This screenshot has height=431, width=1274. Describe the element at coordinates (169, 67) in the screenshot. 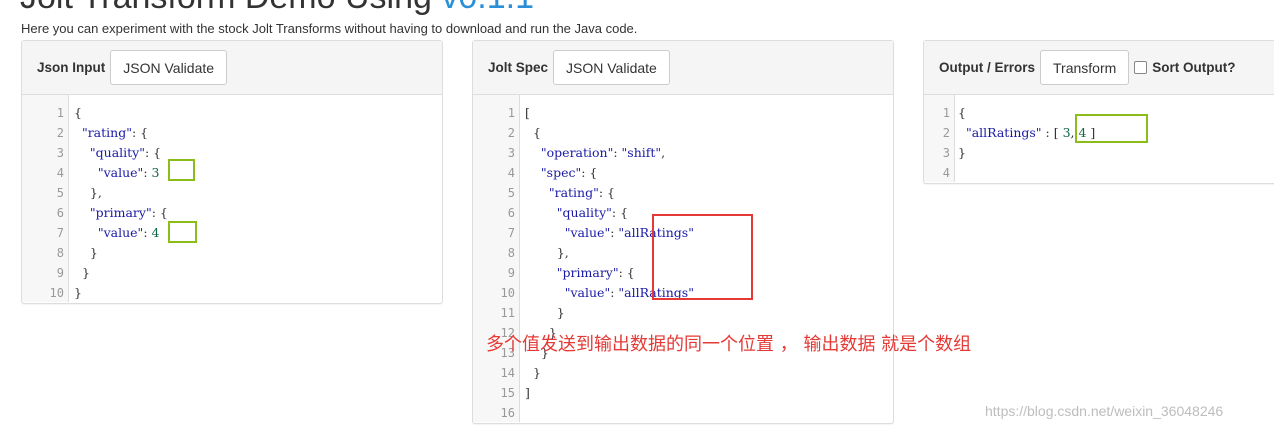

I see `json-input-validate-button: JSON Validate` at that location.